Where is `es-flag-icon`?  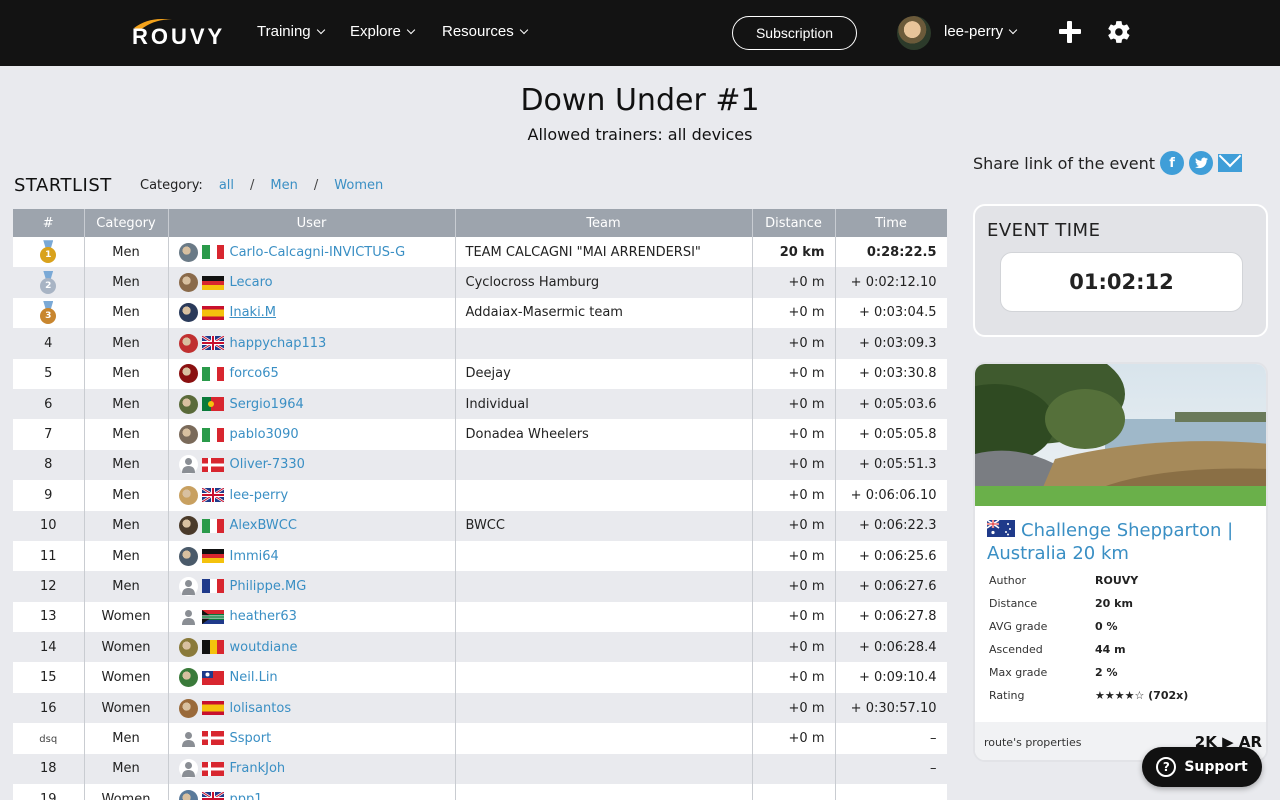 es-flag-icon is located at coordinates (212, 708).